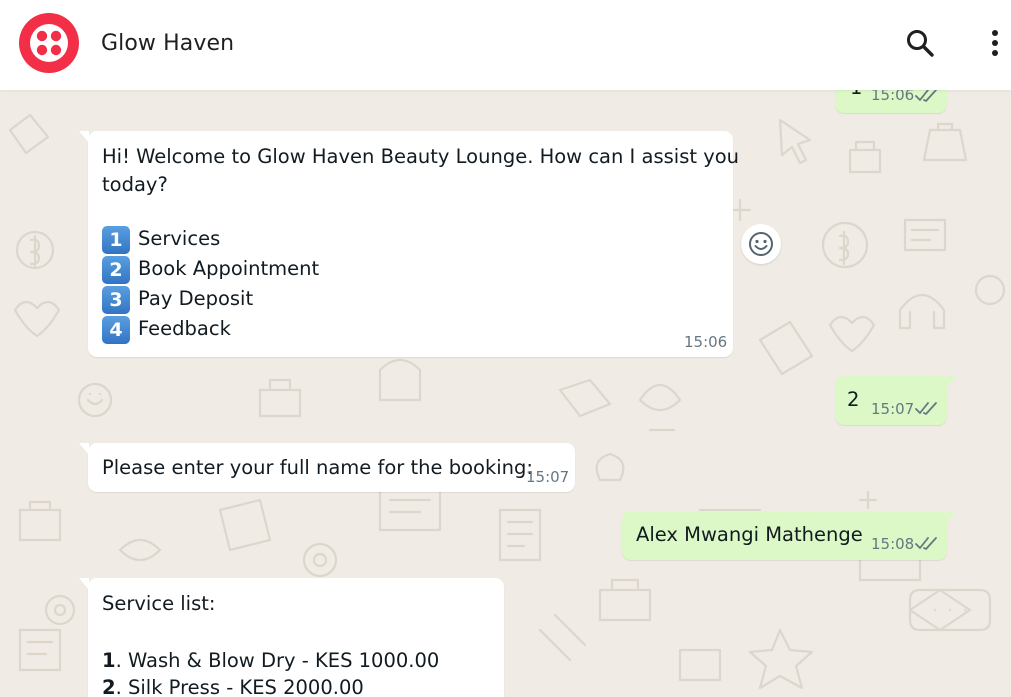 This screenshot has height=697, width=1011. What do you see at coordinates (116, 330) in the screenshot?
I see `keycap-number-icon: 4` at bounding box center [116, 330].